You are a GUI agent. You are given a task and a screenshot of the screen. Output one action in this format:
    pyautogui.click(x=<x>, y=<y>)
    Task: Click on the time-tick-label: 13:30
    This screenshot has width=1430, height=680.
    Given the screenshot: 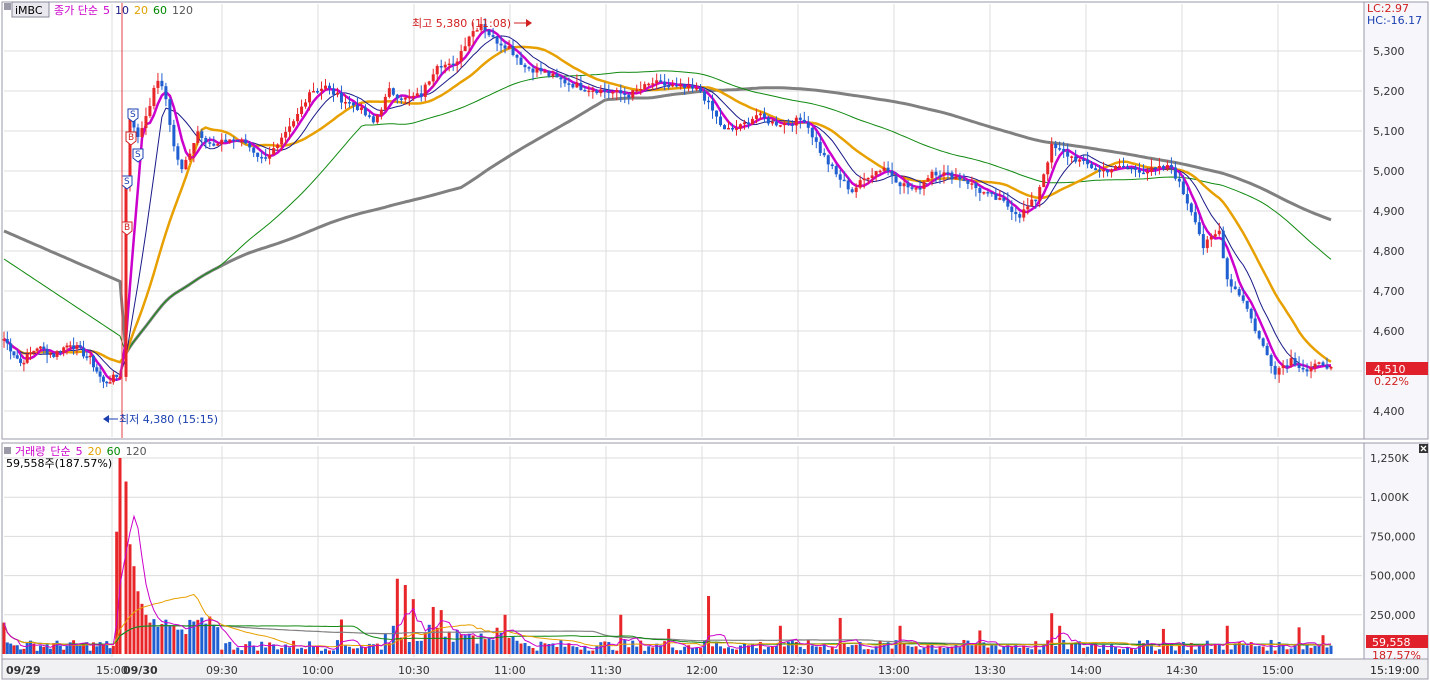 What is the action you would take?
    pyautogui.click(x=990, y=670)
    